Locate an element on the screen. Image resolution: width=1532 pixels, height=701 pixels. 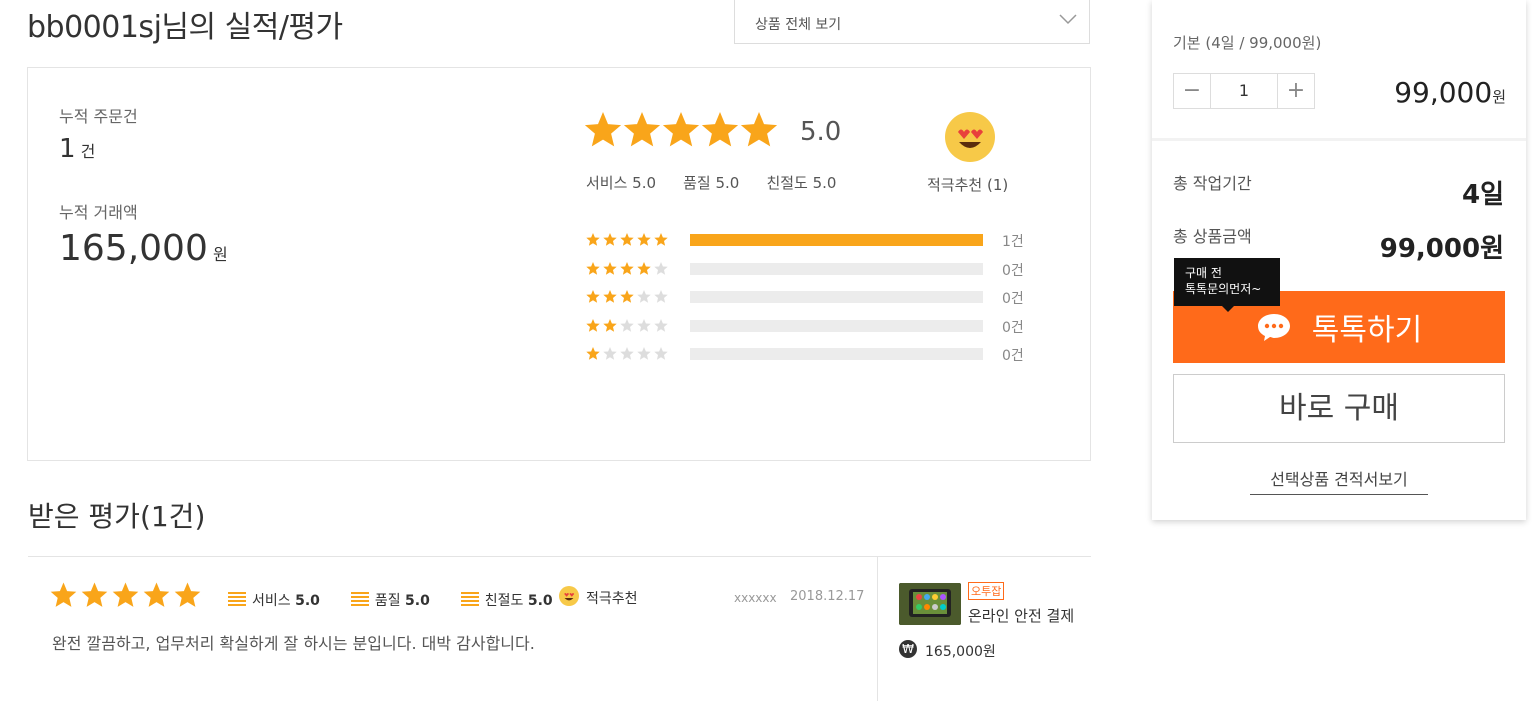
total-label: 총 상품금액 is located at coordinates (1212, 236).